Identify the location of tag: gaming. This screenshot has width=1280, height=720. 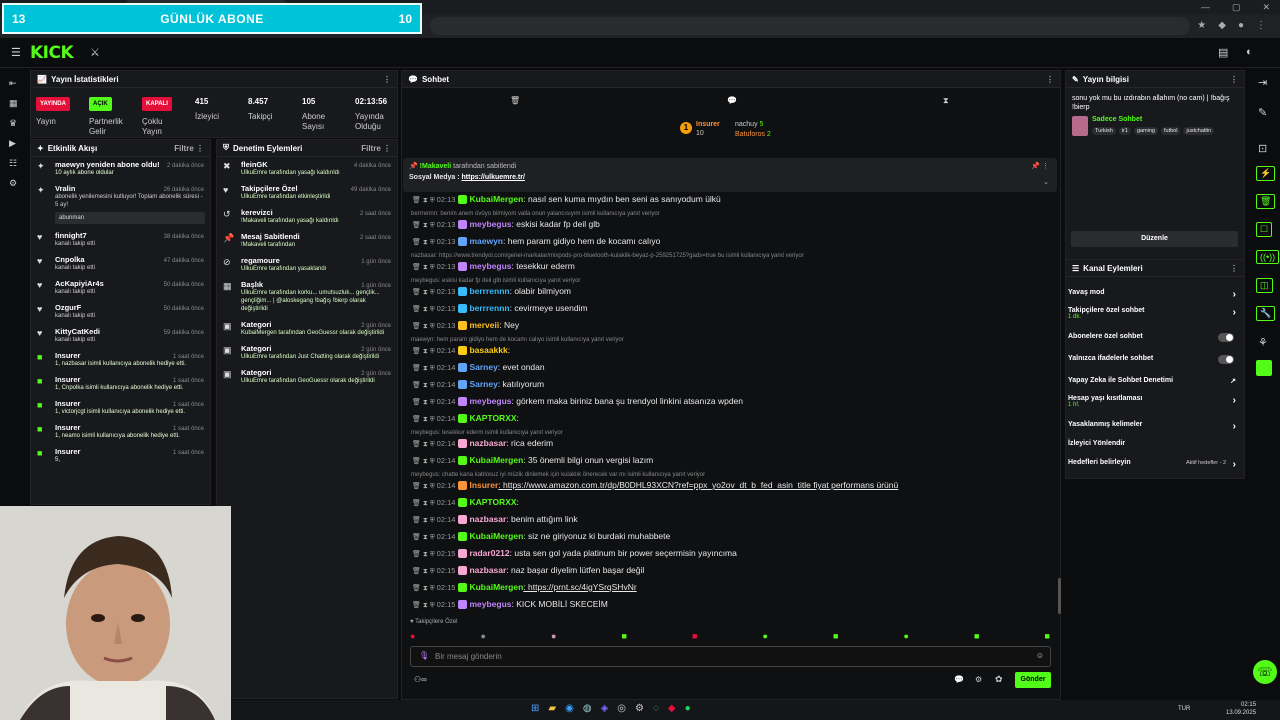
(1145, 131).